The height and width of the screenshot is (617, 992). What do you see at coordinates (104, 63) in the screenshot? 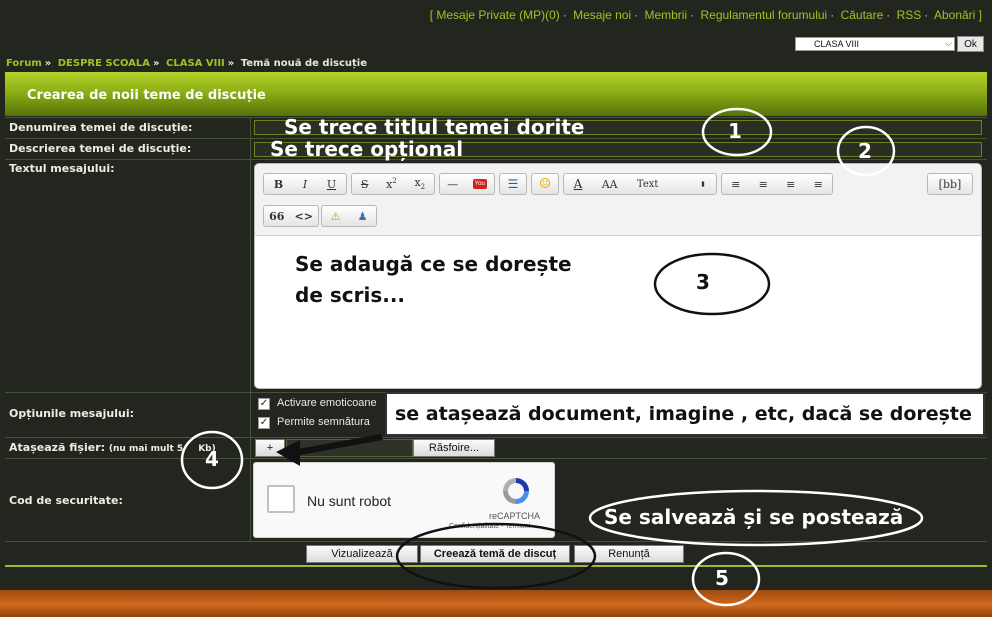
I see `breadcrumb-category: DESPRE SCOALA` at bounding box center [104, 63].